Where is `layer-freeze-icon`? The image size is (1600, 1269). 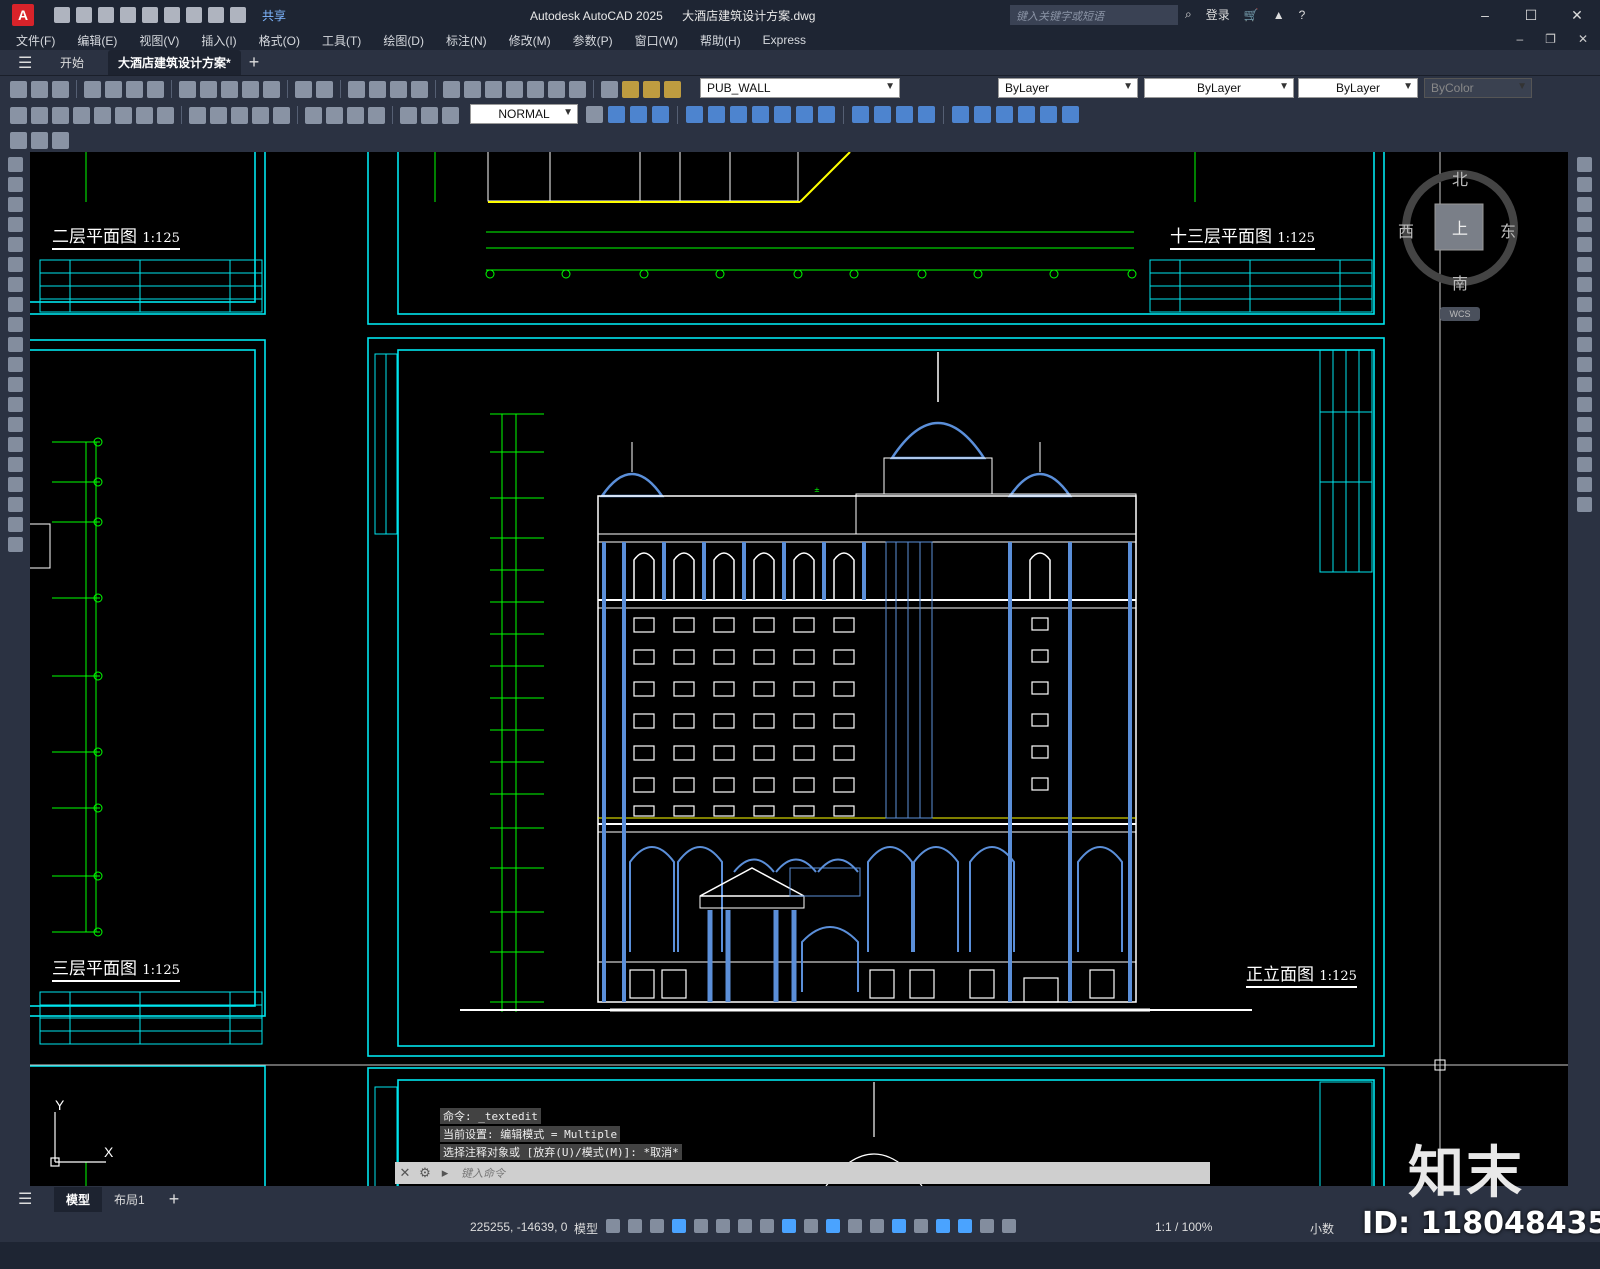 layer-freeze-icon is located at coordinates (651, 89).